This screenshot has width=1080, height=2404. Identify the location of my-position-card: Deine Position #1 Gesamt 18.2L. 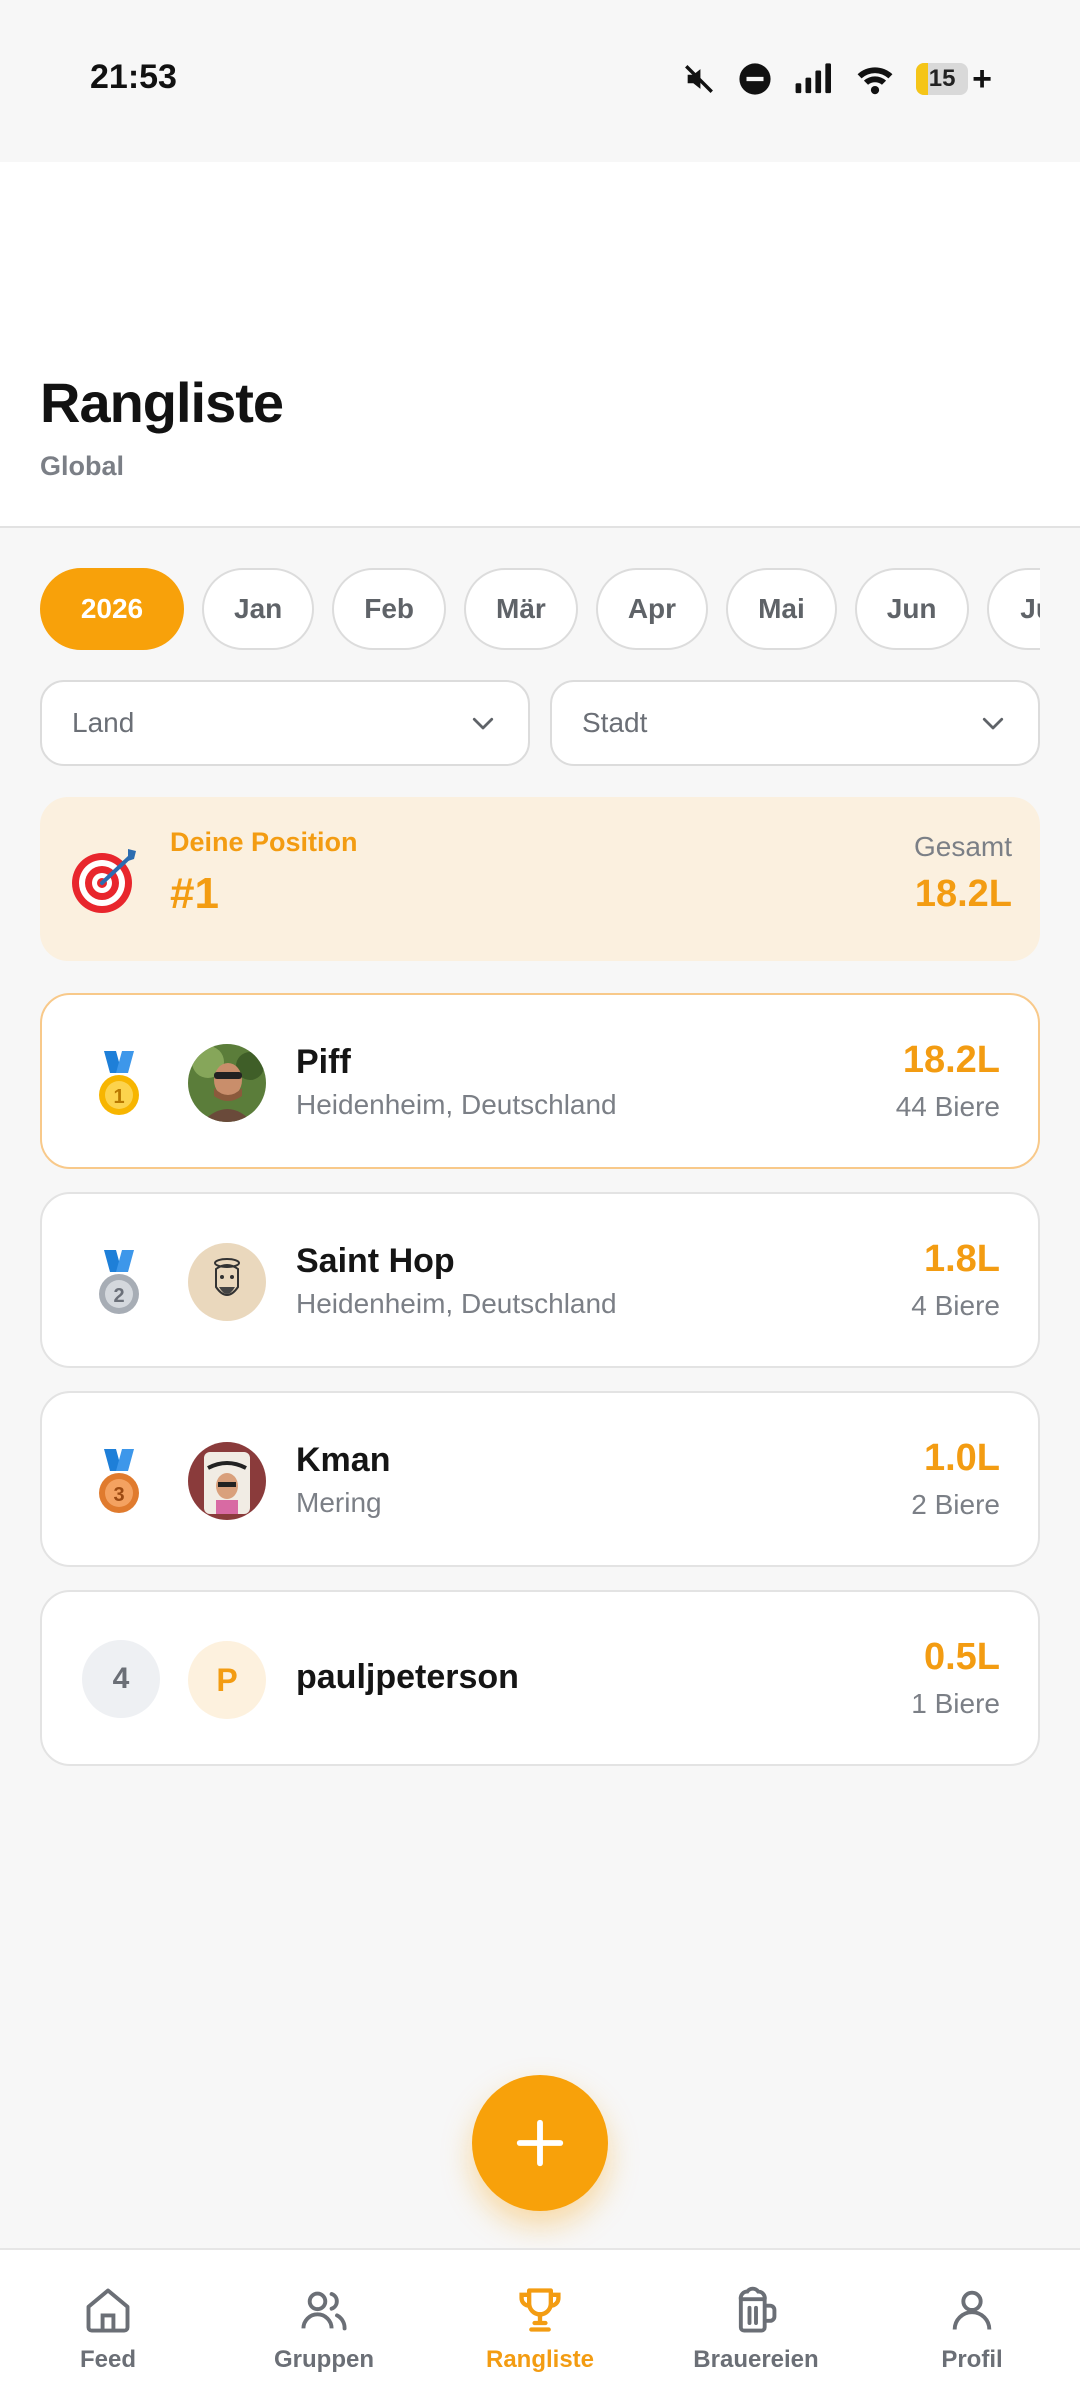
(540, 879).